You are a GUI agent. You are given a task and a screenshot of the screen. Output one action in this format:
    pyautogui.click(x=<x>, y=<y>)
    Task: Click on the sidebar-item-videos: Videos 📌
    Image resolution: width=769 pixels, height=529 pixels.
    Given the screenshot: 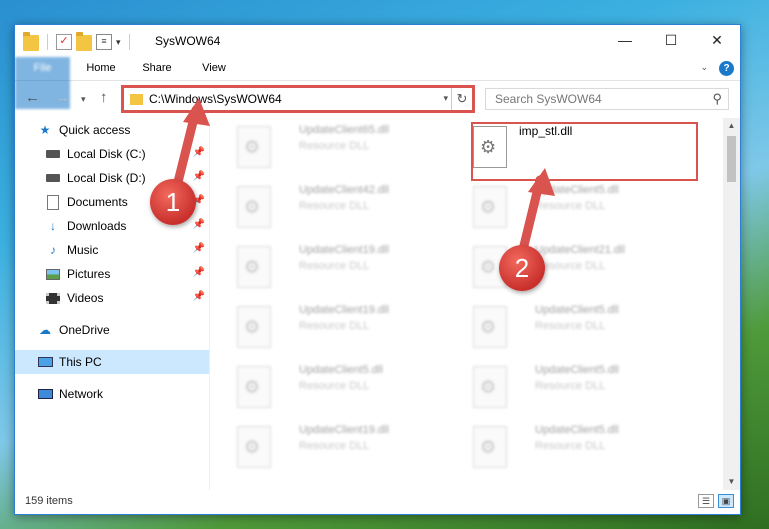 What is the action you would take?
    pyautogui.click(x=112, y=298)
    